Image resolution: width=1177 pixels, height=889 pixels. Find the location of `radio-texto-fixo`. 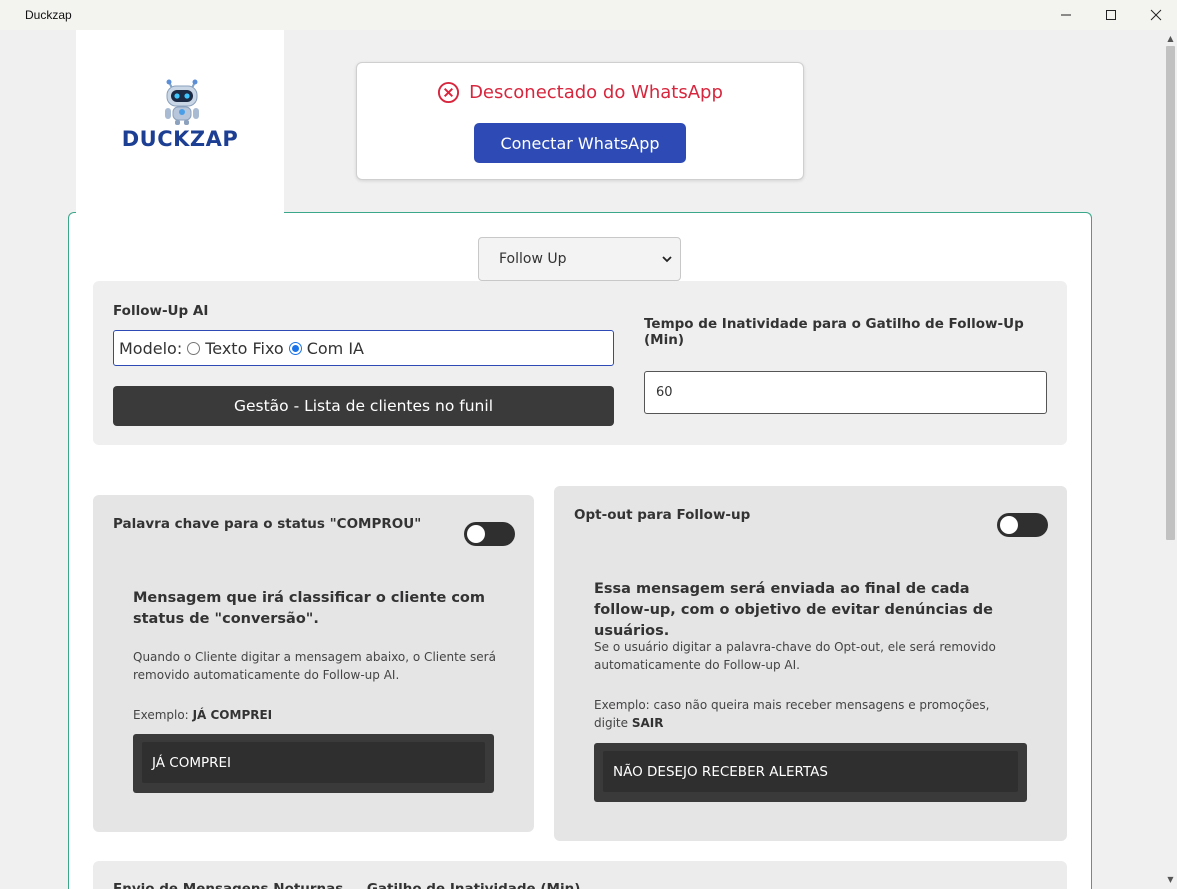

radio-texto-fixo is located at coordinates (194, 348).